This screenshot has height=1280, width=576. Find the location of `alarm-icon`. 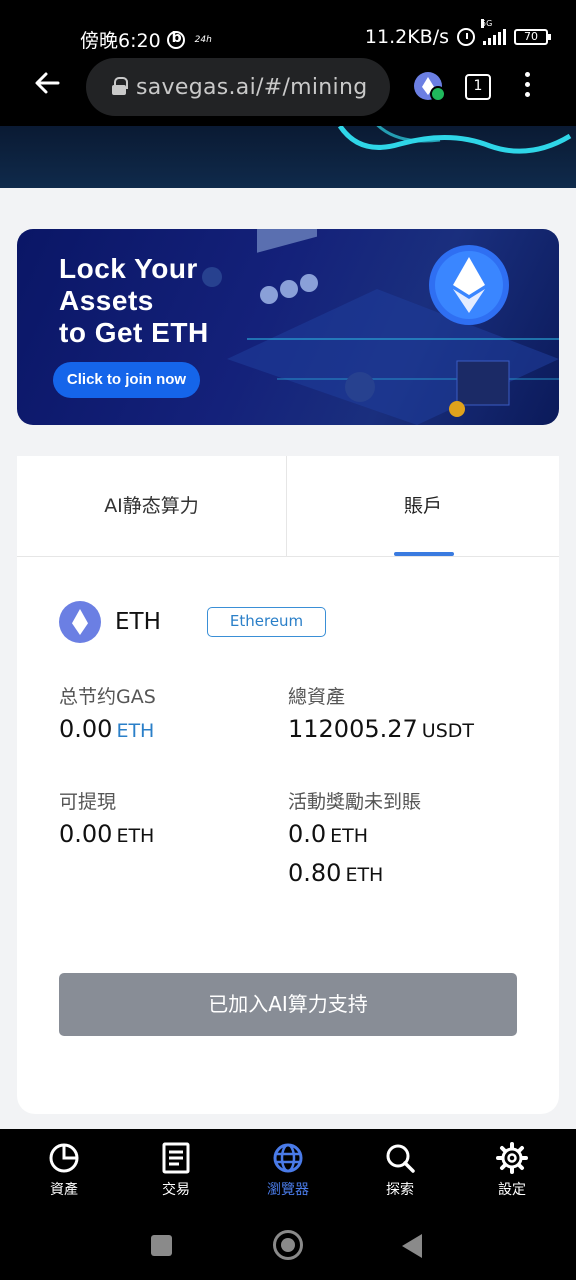

alarm-icon is located at coordinates (466, 37).